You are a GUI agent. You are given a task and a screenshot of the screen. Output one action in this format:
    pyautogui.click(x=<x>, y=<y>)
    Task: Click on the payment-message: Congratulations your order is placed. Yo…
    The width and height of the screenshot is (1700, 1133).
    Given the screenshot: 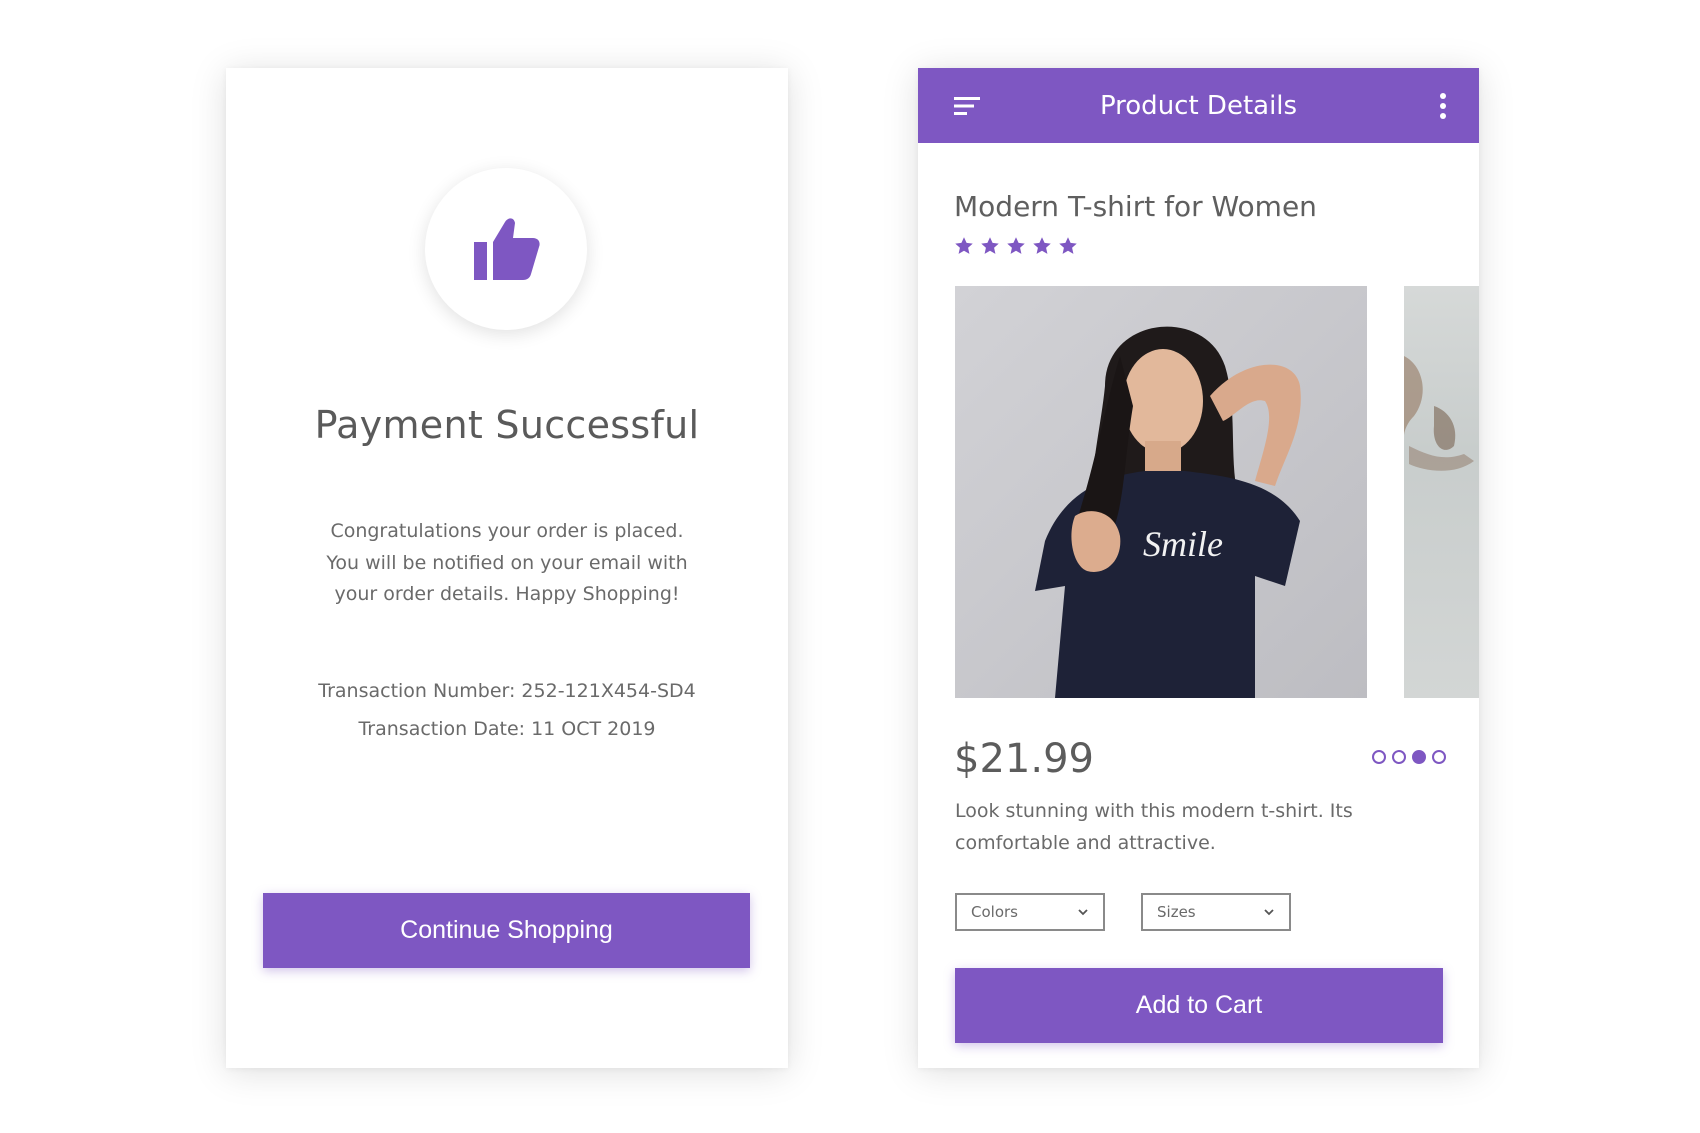 What is the action you would take?
    pyautogui.click(x=507, y=562)
    